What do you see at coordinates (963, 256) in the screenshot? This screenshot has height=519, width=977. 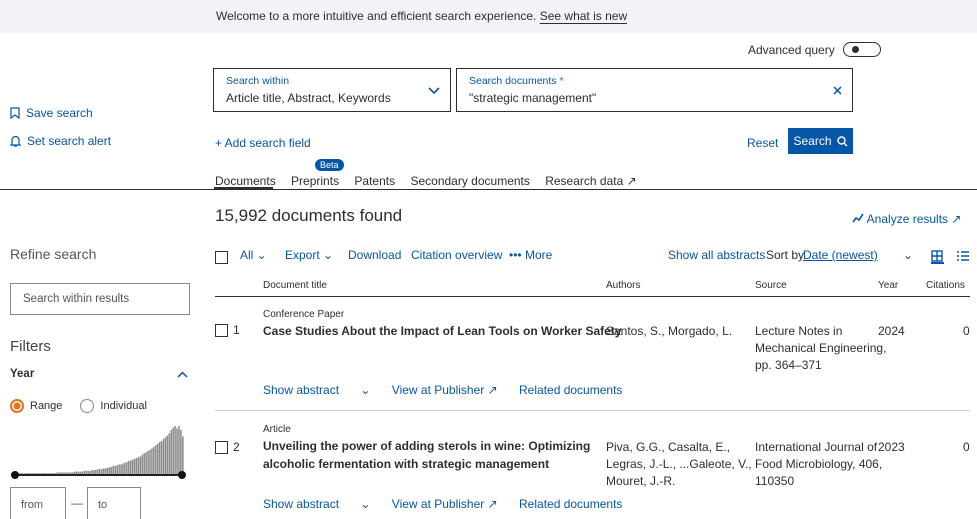 I see `list-view-icon` at bounding box center [963, 256].